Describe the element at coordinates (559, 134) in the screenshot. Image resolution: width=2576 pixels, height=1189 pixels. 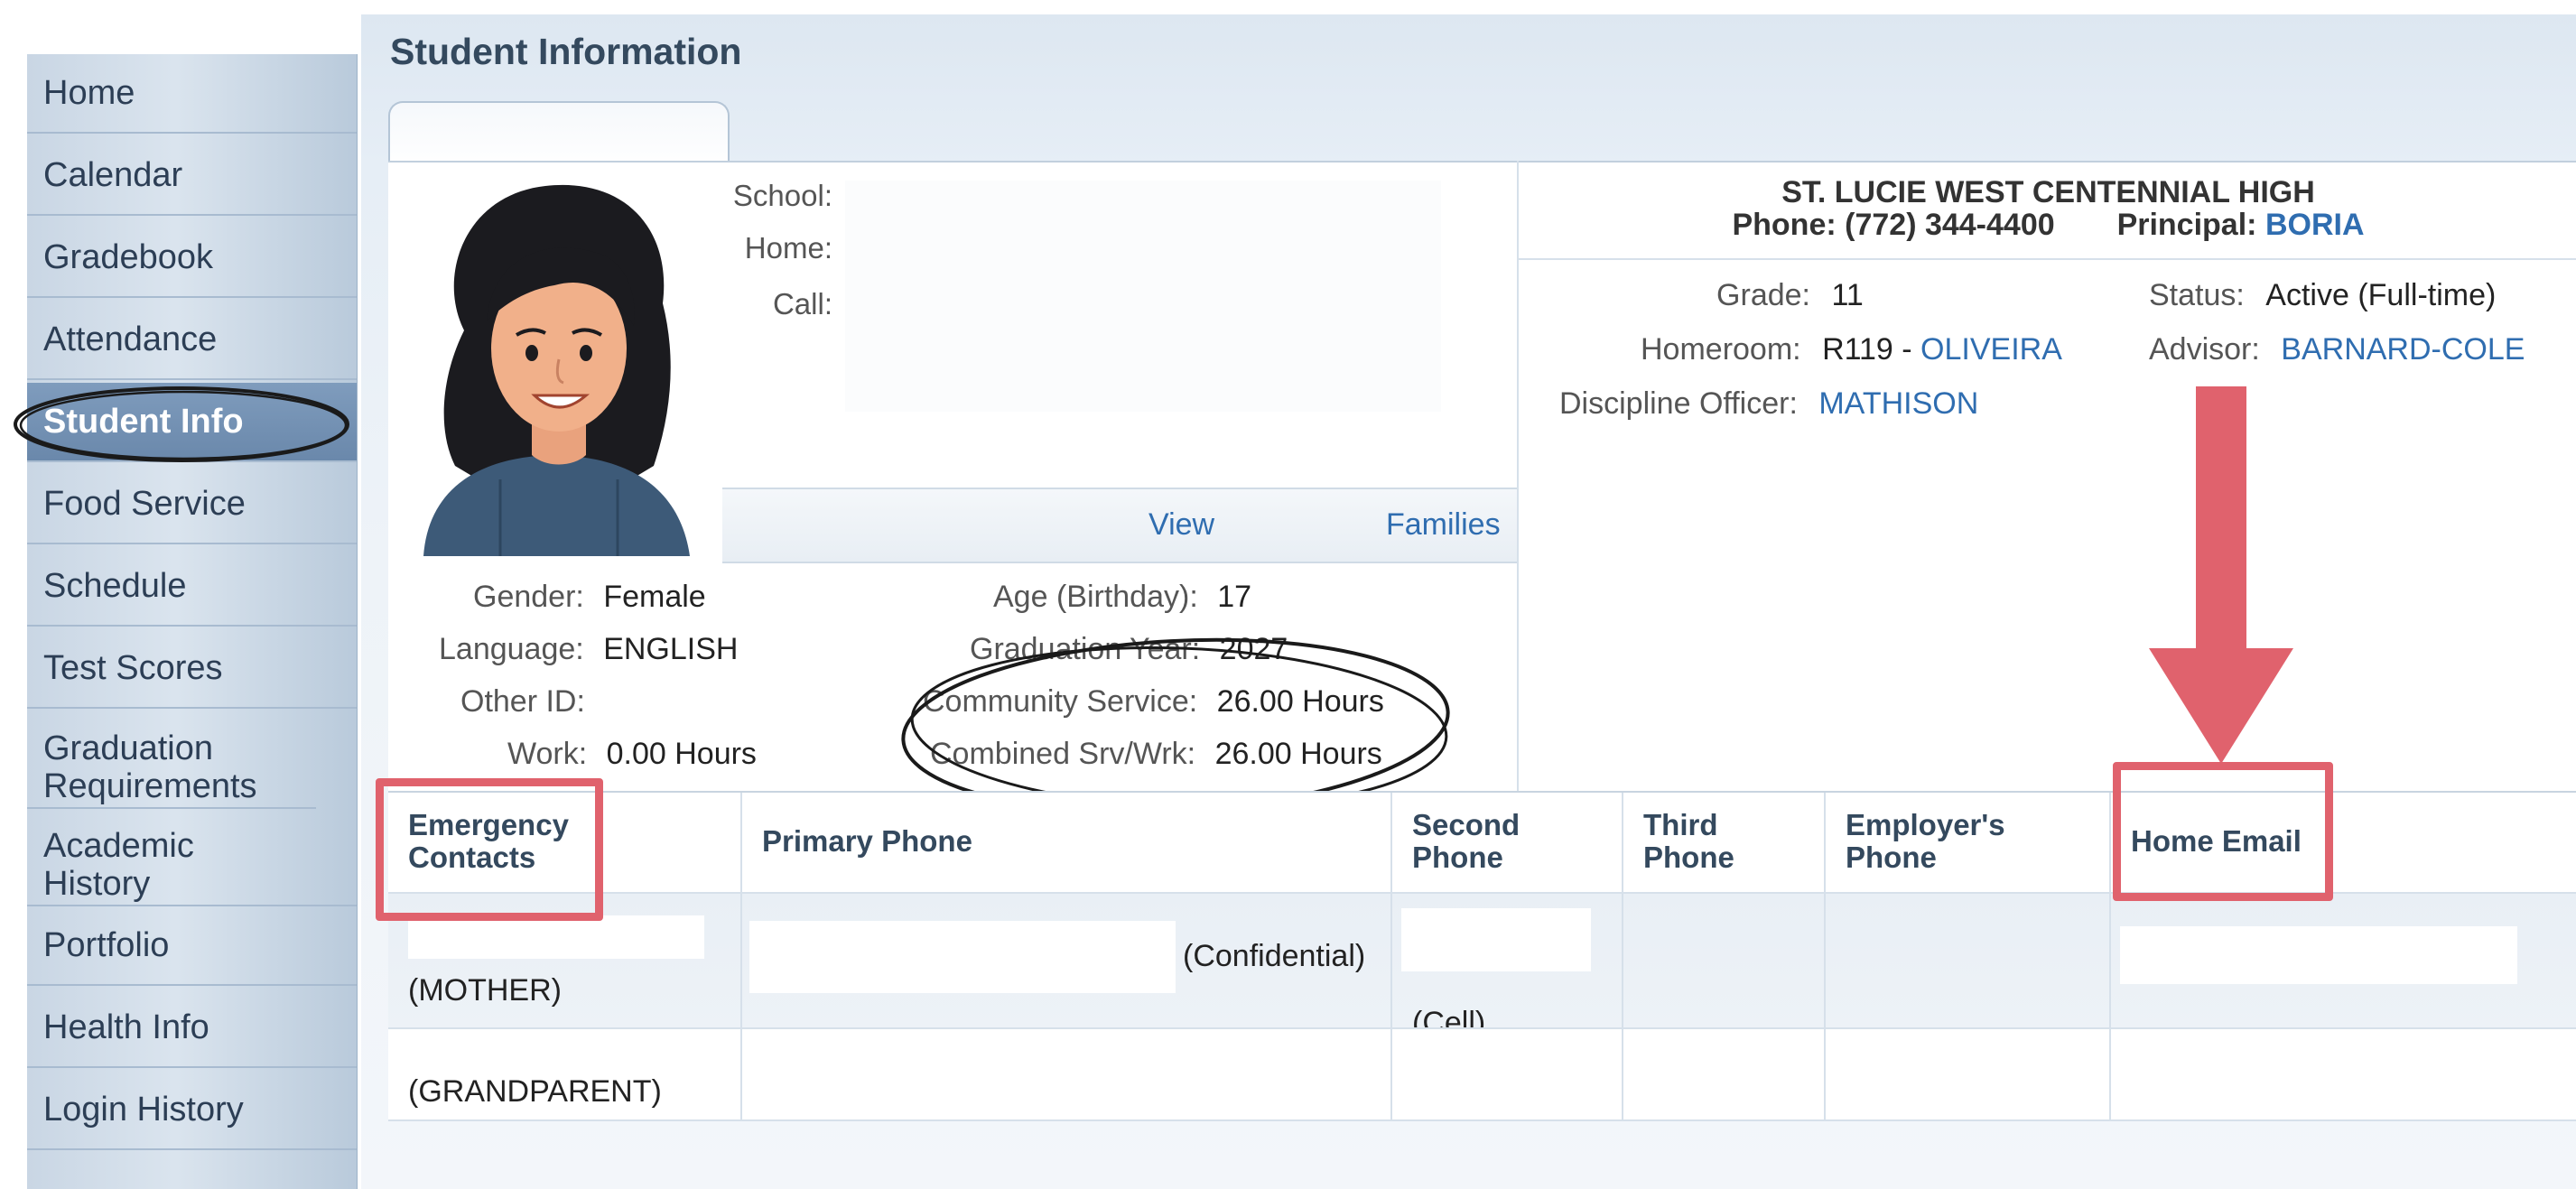
I see `tab-student` at that location.